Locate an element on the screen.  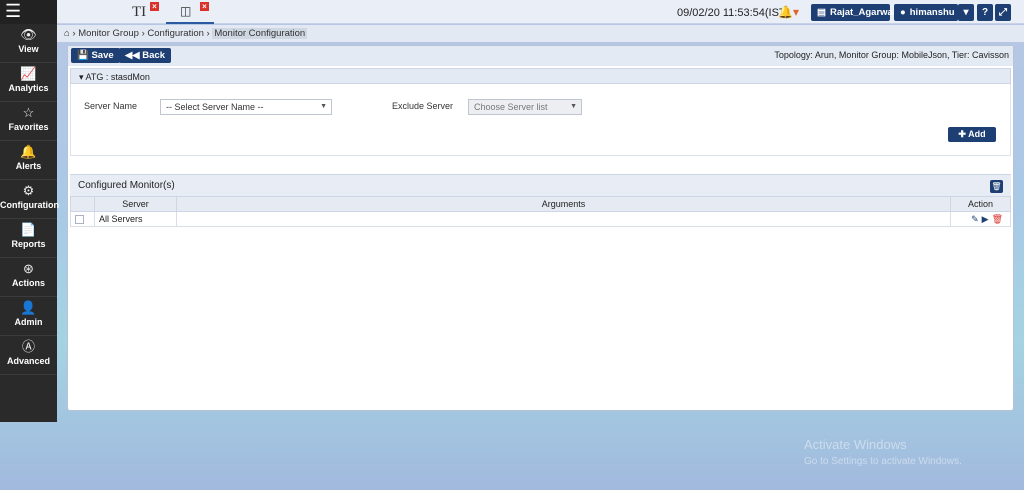
sidebar-item-label: Alerts is located at coordinates (28, 166).